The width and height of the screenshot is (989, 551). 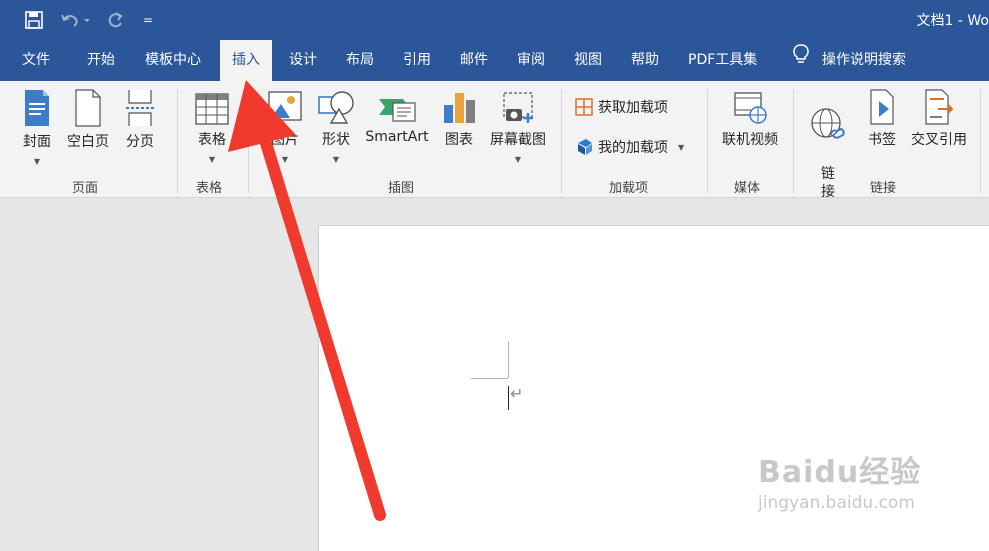 I want to click on smartart-label: SmartArt, so click(x=397, y=137).